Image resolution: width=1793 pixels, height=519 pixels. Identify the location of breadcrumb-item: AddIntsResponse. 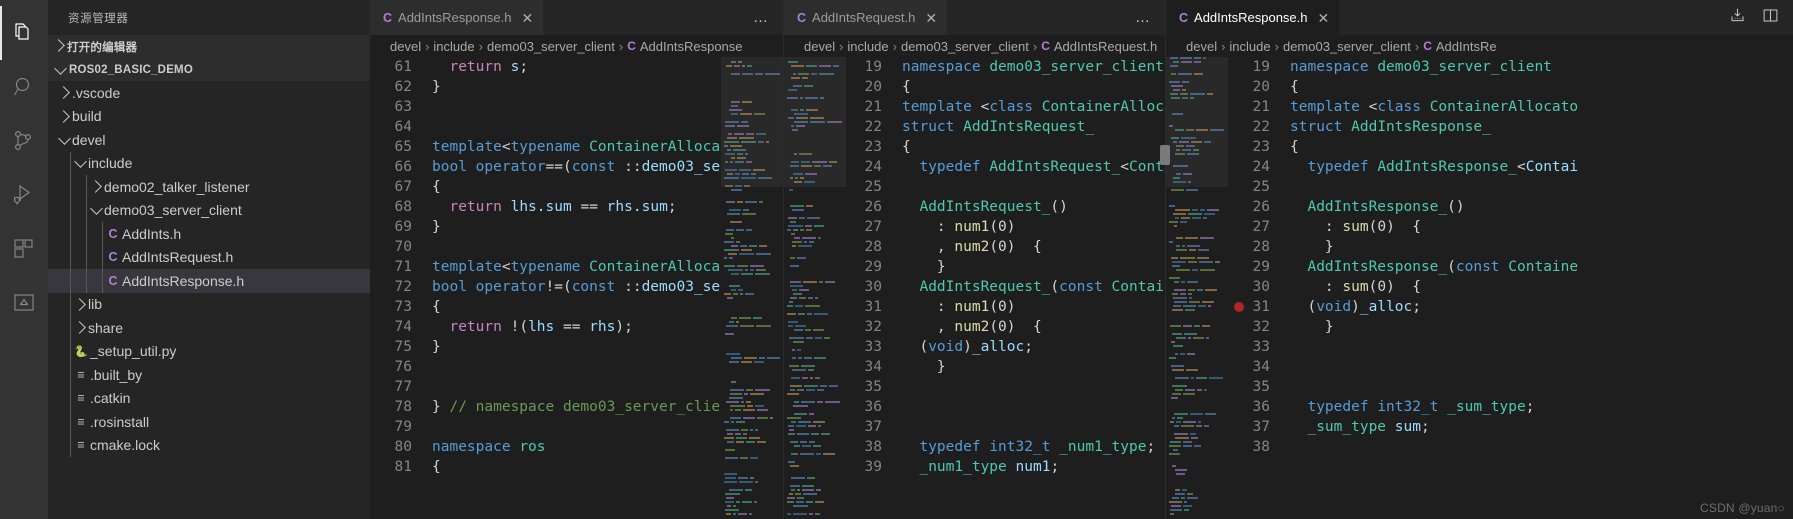
(691, 46).